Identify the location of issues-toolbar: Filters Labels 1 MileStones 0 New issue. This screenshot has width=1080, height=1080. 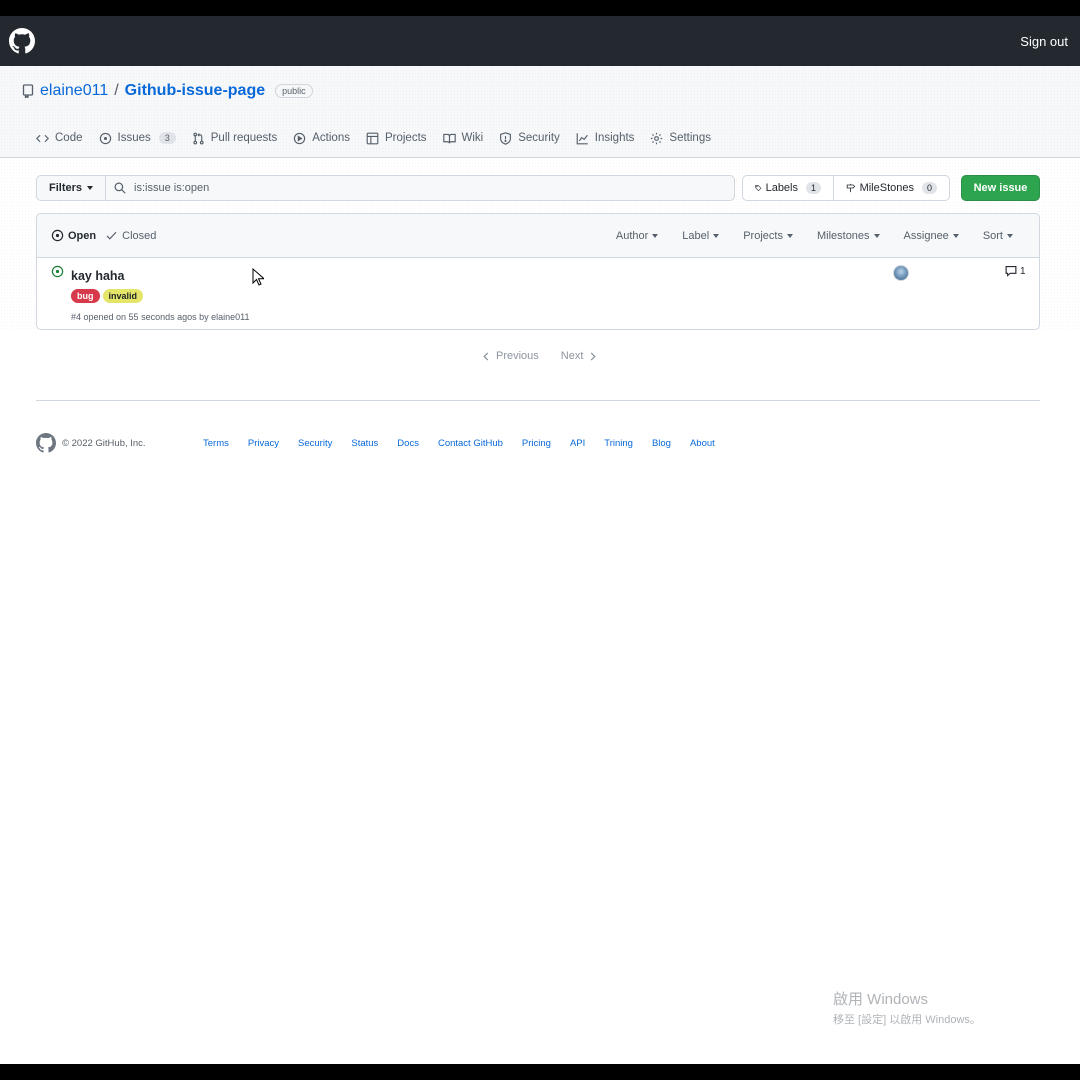
(538, 188).